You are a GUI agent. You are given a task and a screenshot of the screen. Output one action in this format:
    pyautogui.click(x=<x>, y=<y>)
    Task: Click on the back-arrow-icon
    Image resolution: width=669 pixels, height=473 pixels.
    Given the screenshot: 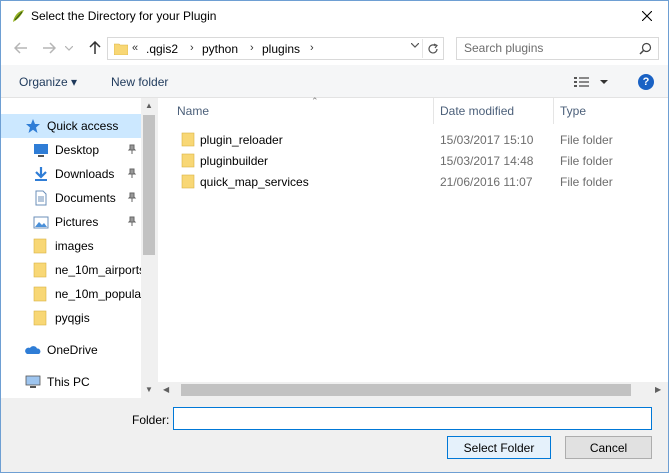 What is the action you would take?
    pyautogui.click(x=20, y=48)
    